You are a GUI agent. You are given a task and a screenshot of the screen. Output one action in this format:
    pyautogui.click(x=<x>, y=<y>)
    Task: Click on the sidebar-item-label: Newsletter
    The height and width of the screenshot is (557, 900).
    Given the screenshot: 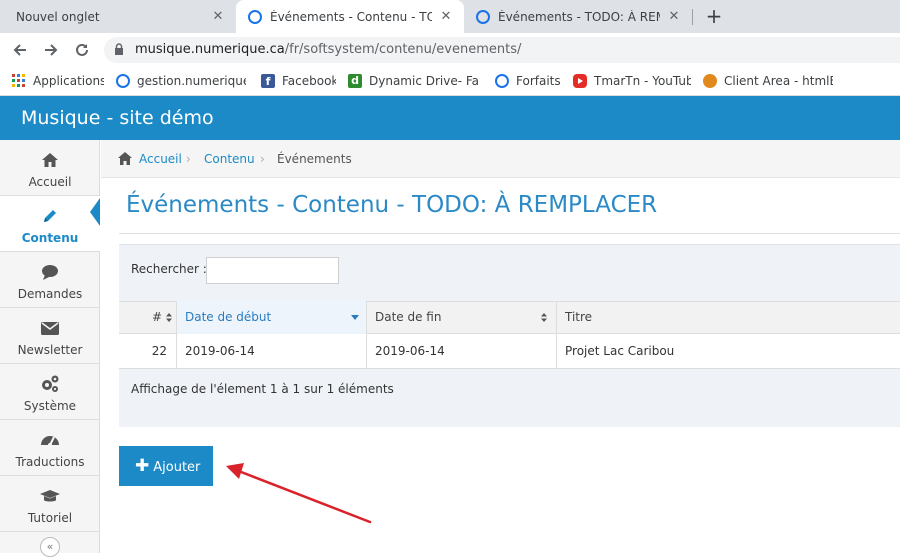 What is the action you would take?
    pyautogui.click(x=50, y=350)
    